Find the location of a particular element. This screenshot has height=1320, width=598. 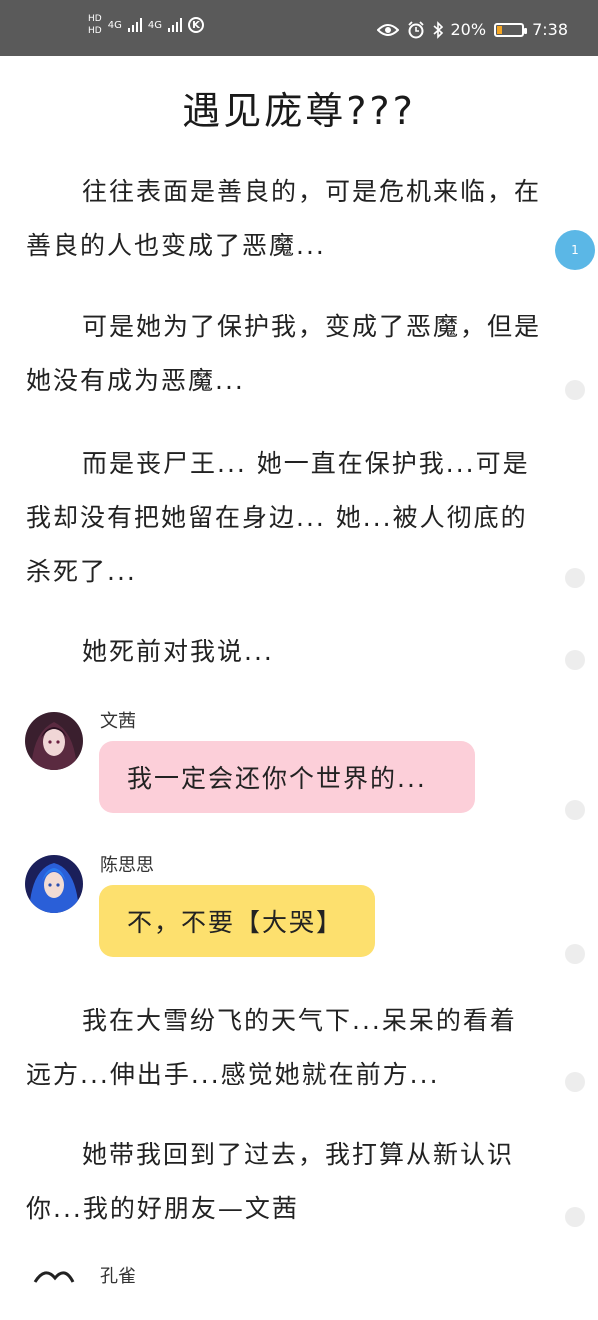

avatar-wenxi is located at coordinates (54, 741).